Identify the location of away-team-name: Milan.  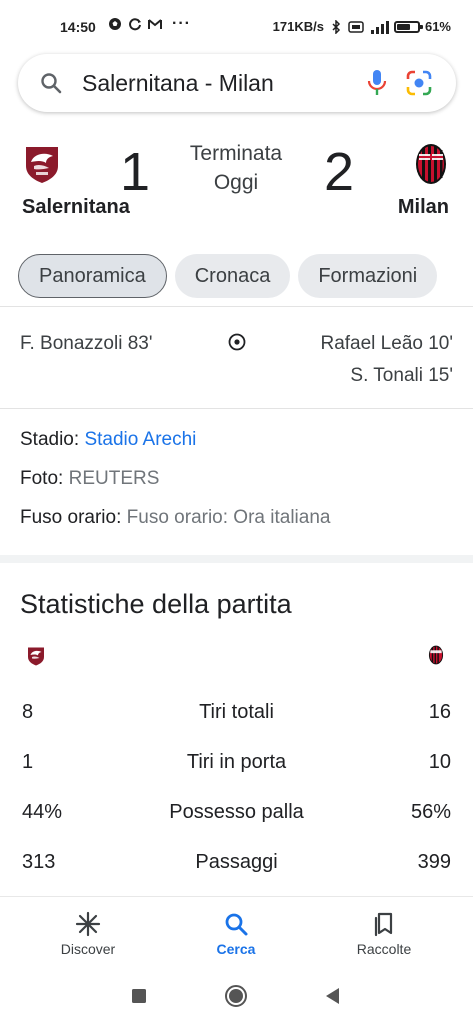
(423, 207).